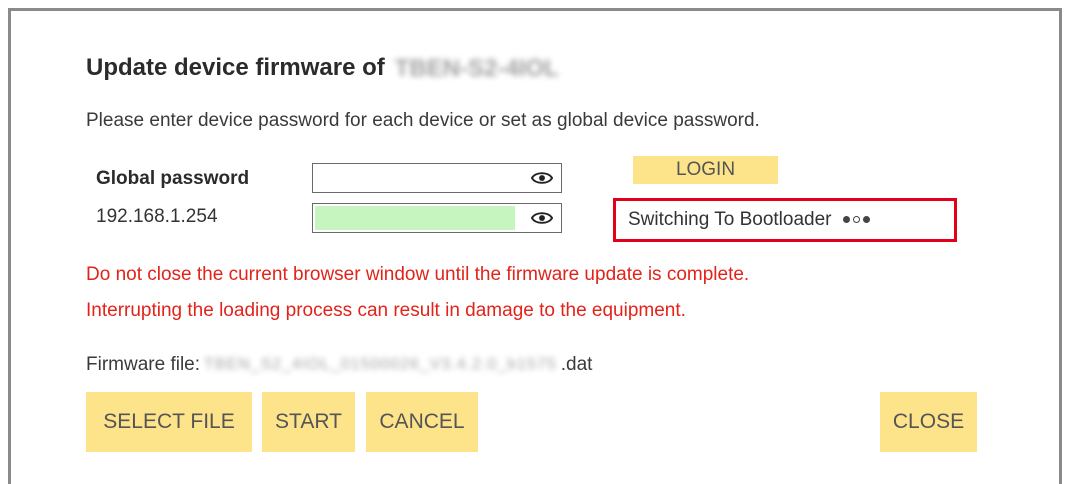 Image resolution: width=1065 pixels, height=484 pixels. I want to click on firmware-file-label: Firmware file:, so click(143, 364).